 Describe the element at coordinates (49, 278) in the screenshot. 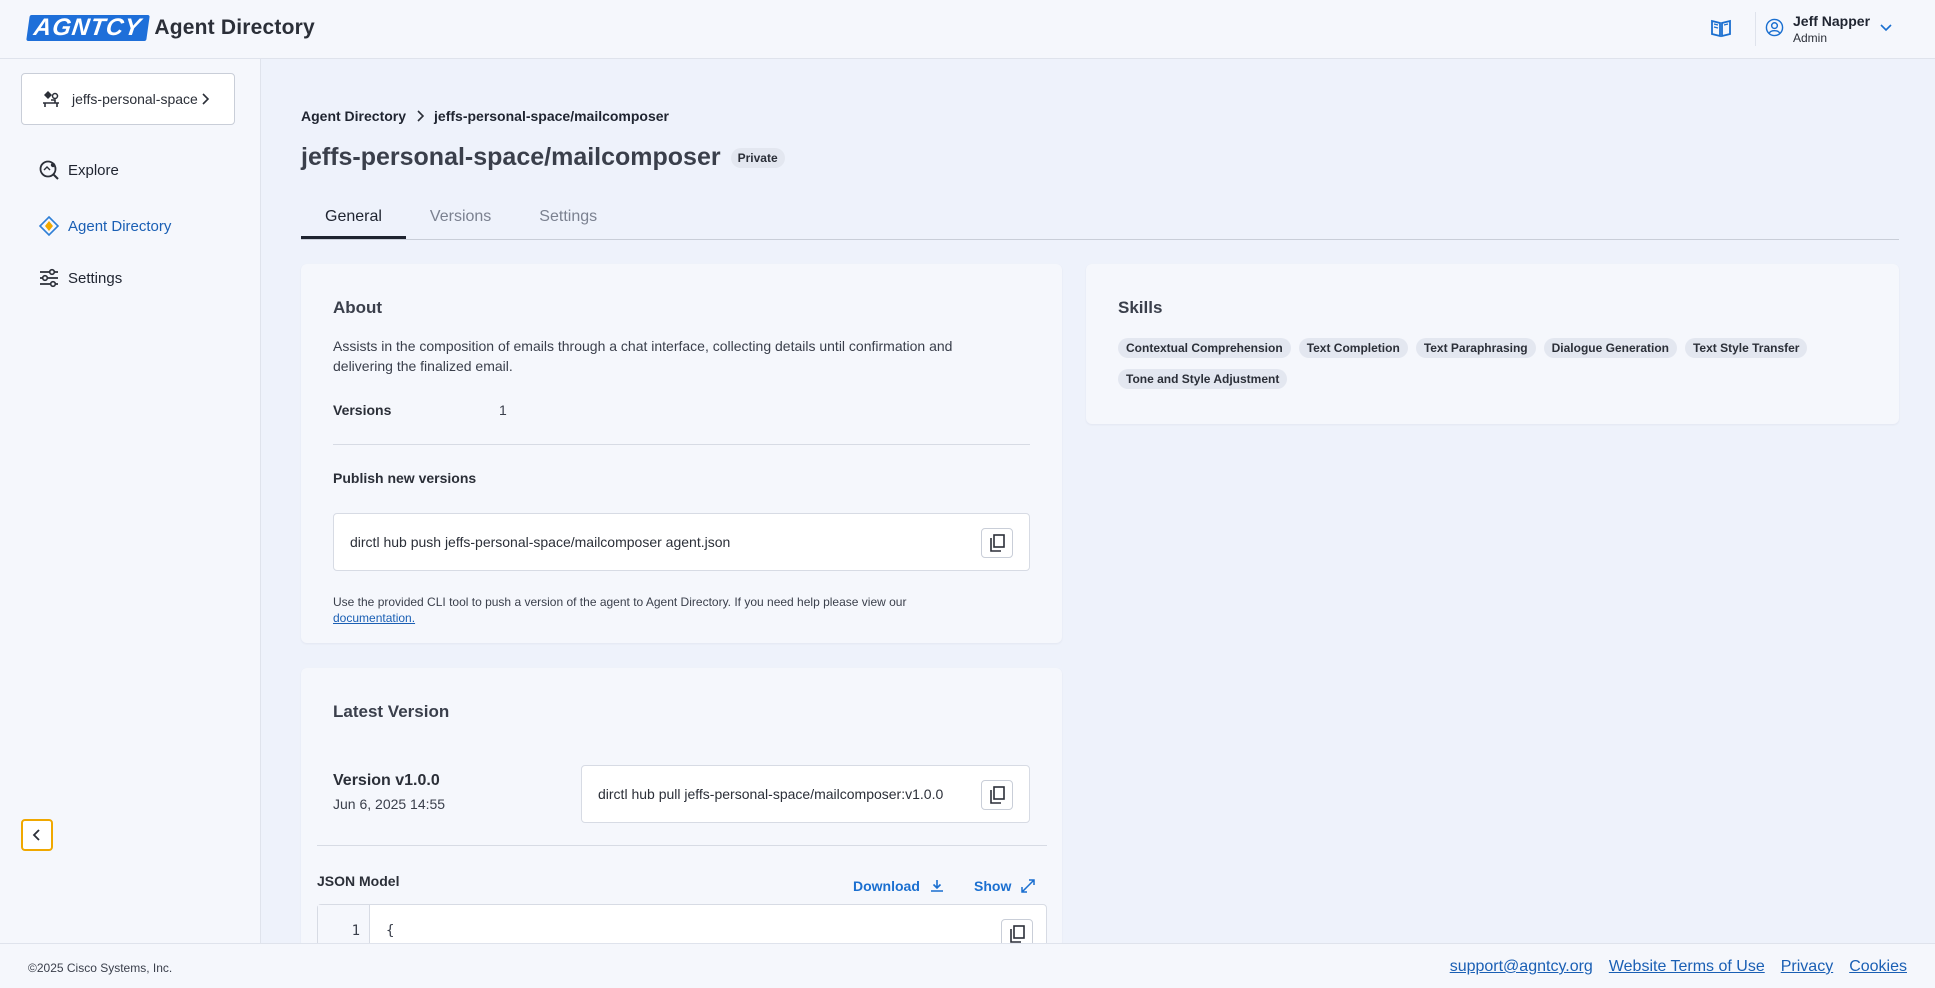

I see `sliders-icon` at that location.